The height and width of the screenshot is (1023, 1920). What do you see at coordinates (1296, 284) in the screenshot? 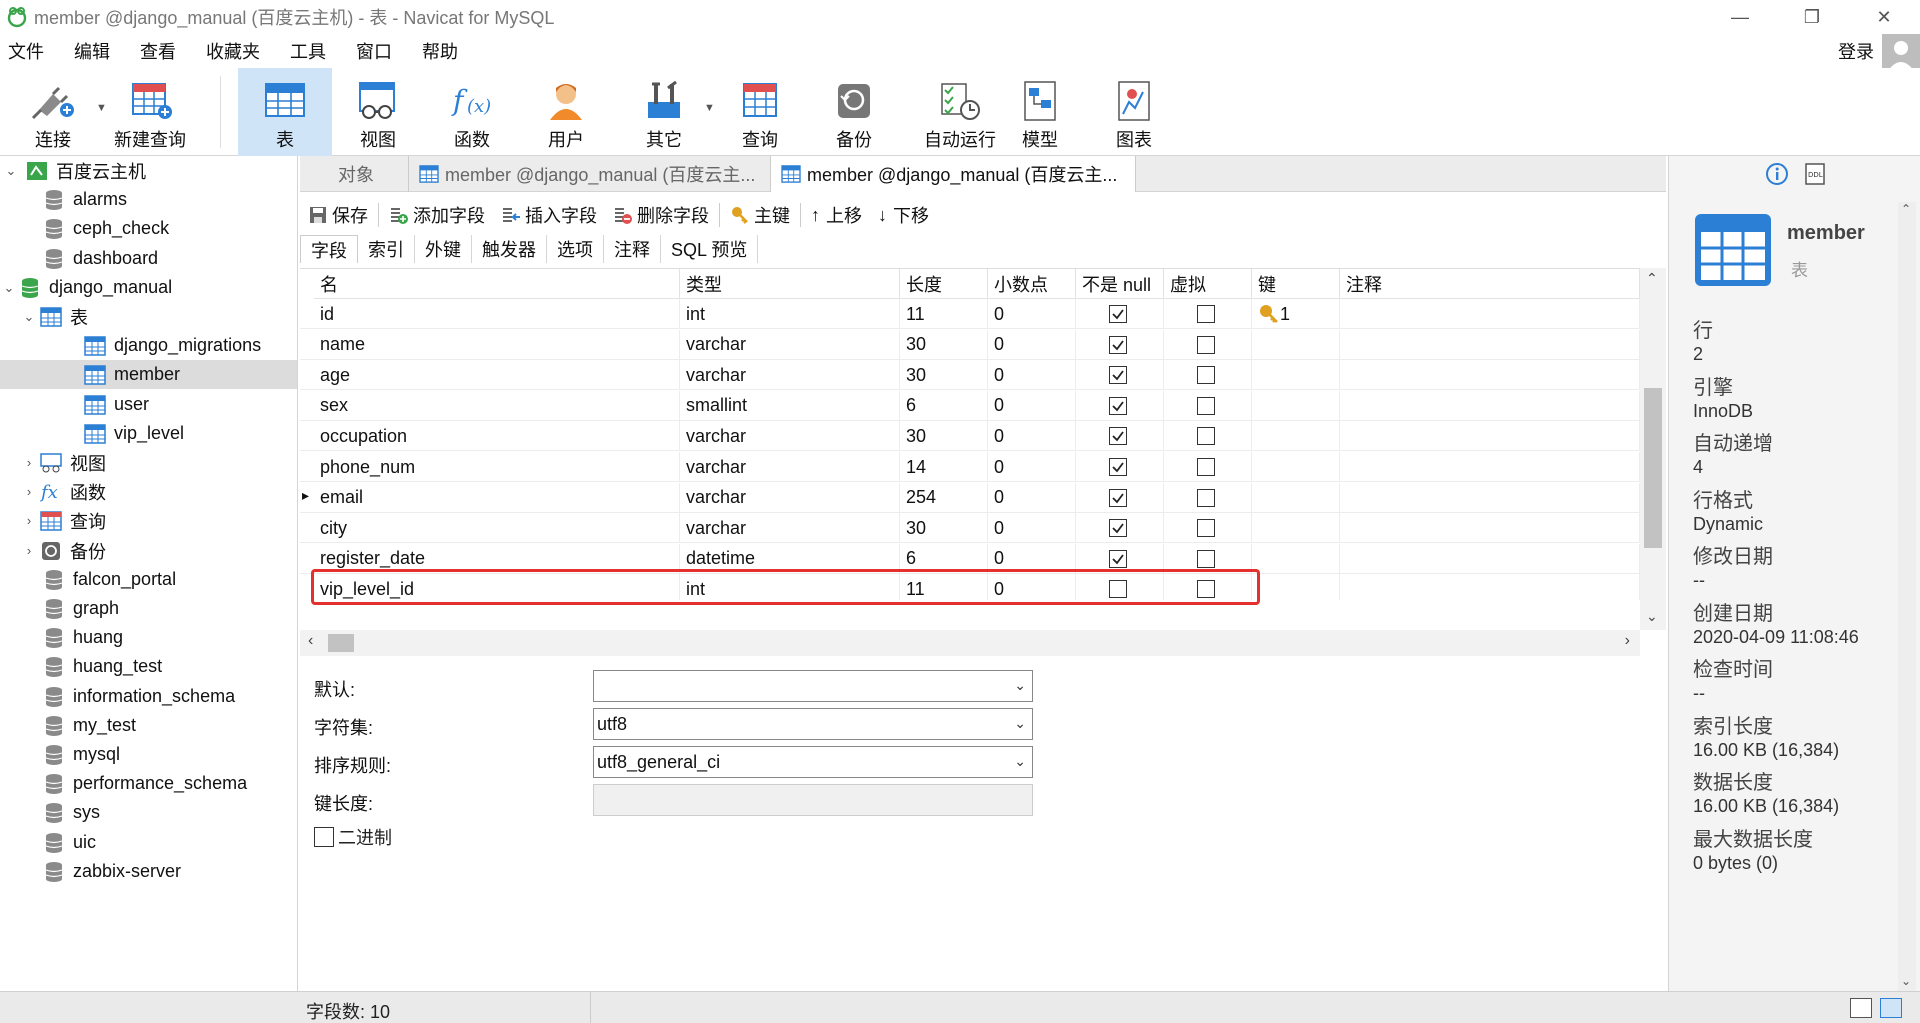
I see `column-header-key: 键` at bounding box center [1296, 284].